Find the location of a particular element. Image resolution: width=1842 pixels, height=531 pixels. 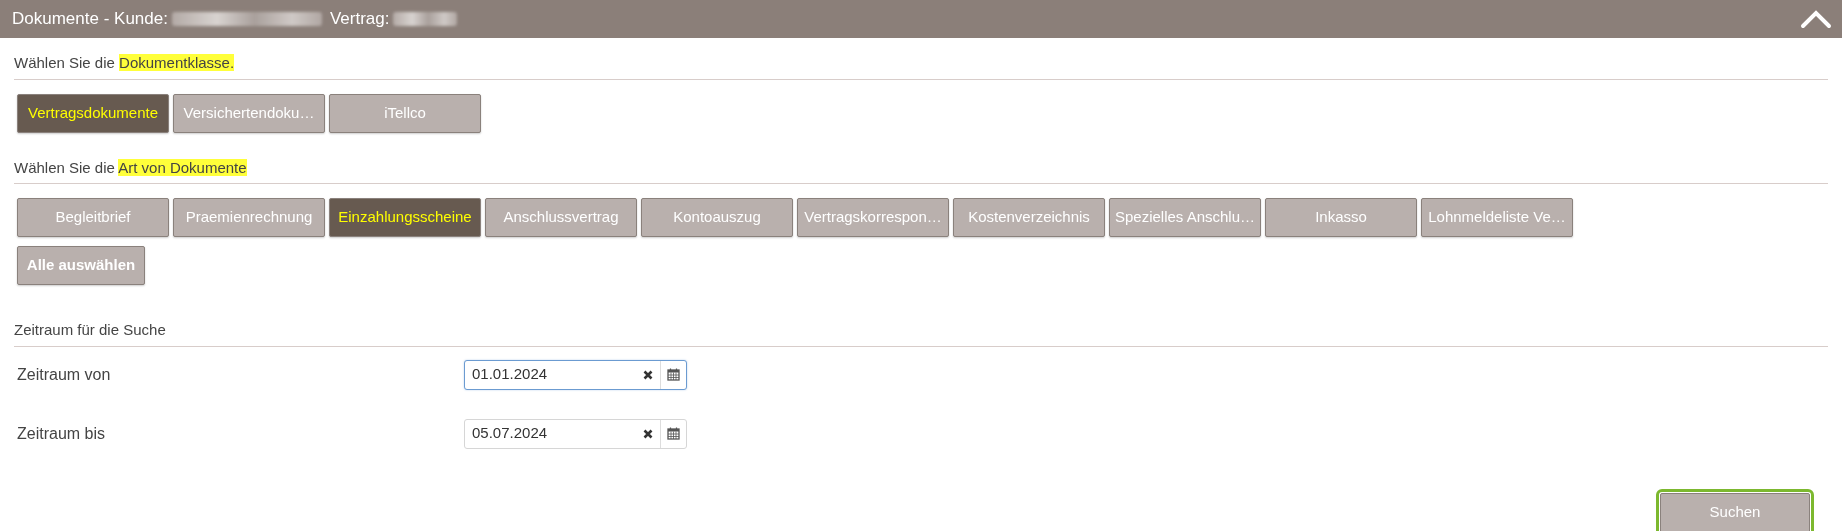

panel-title: Dokumente - Kunde: is located at coordinates (90, 19).